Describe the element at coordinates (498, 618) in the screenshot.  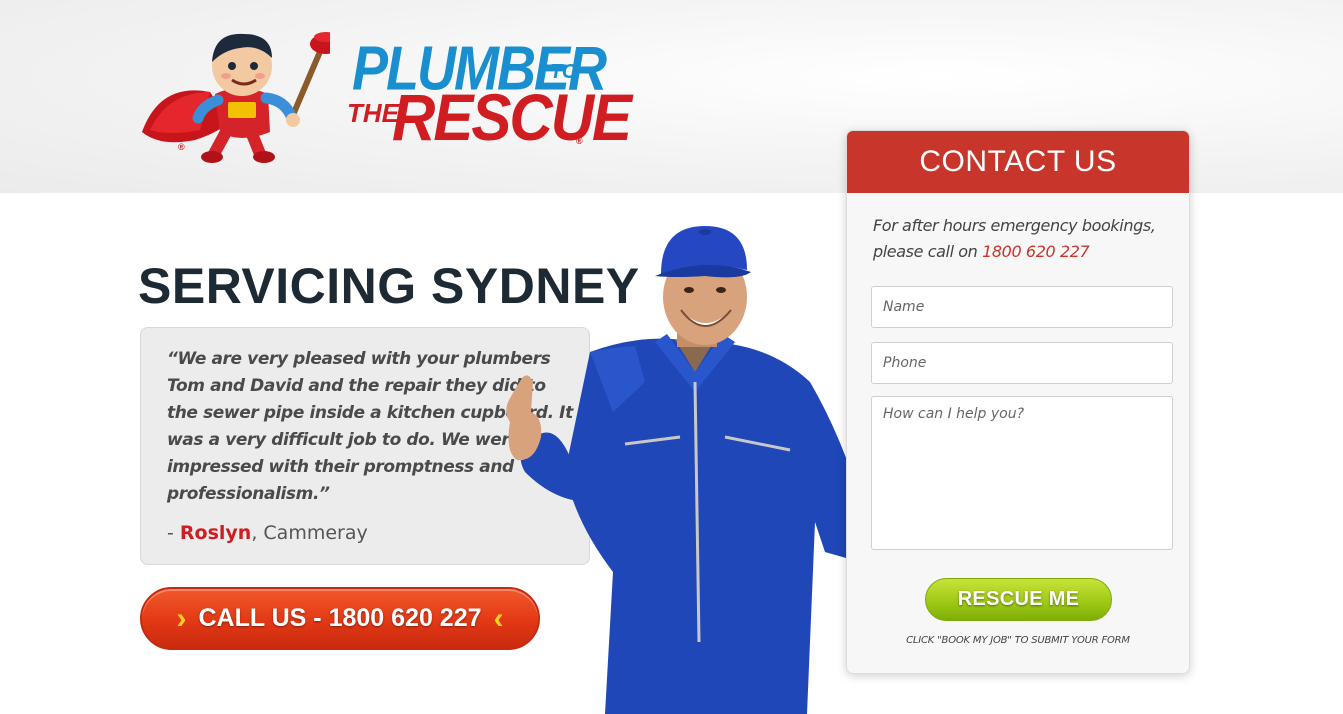
I see `chevron-left-icon: ‹` at that location.